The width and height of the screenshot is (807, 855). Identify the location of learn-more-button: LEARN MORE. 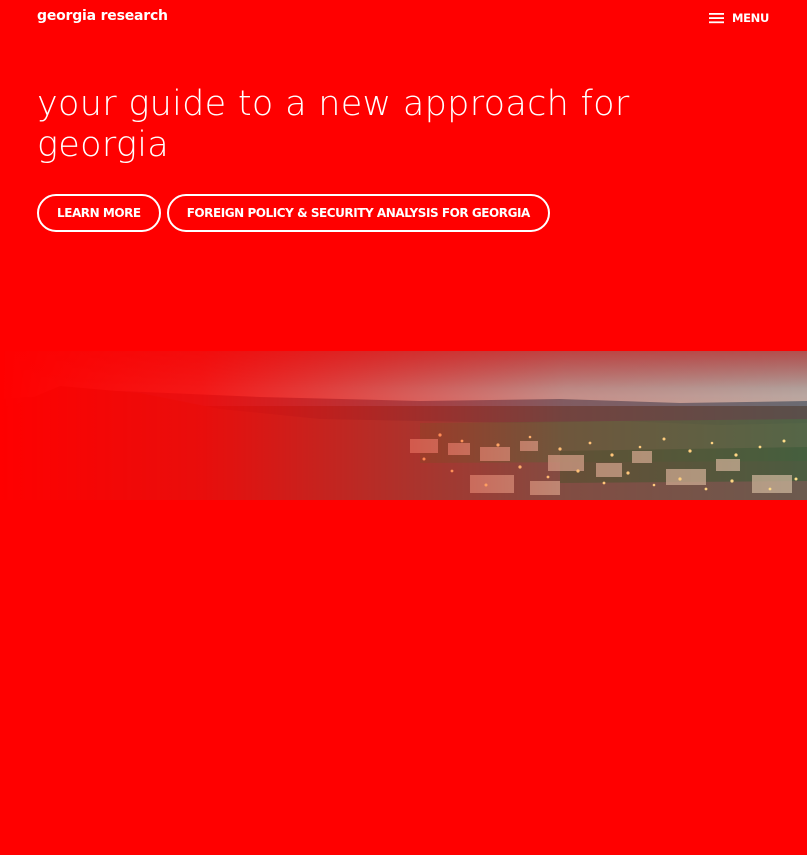
(99, 213).